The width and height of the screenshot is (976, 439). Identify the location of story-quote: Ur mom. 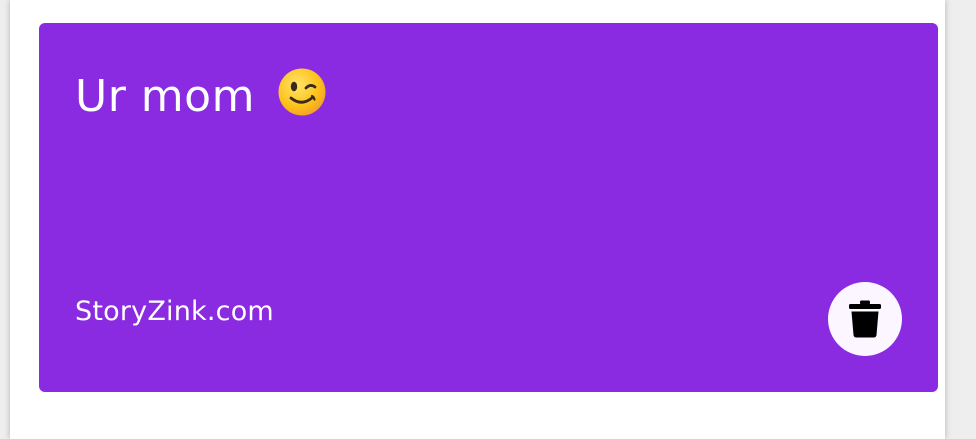
(201, 95).